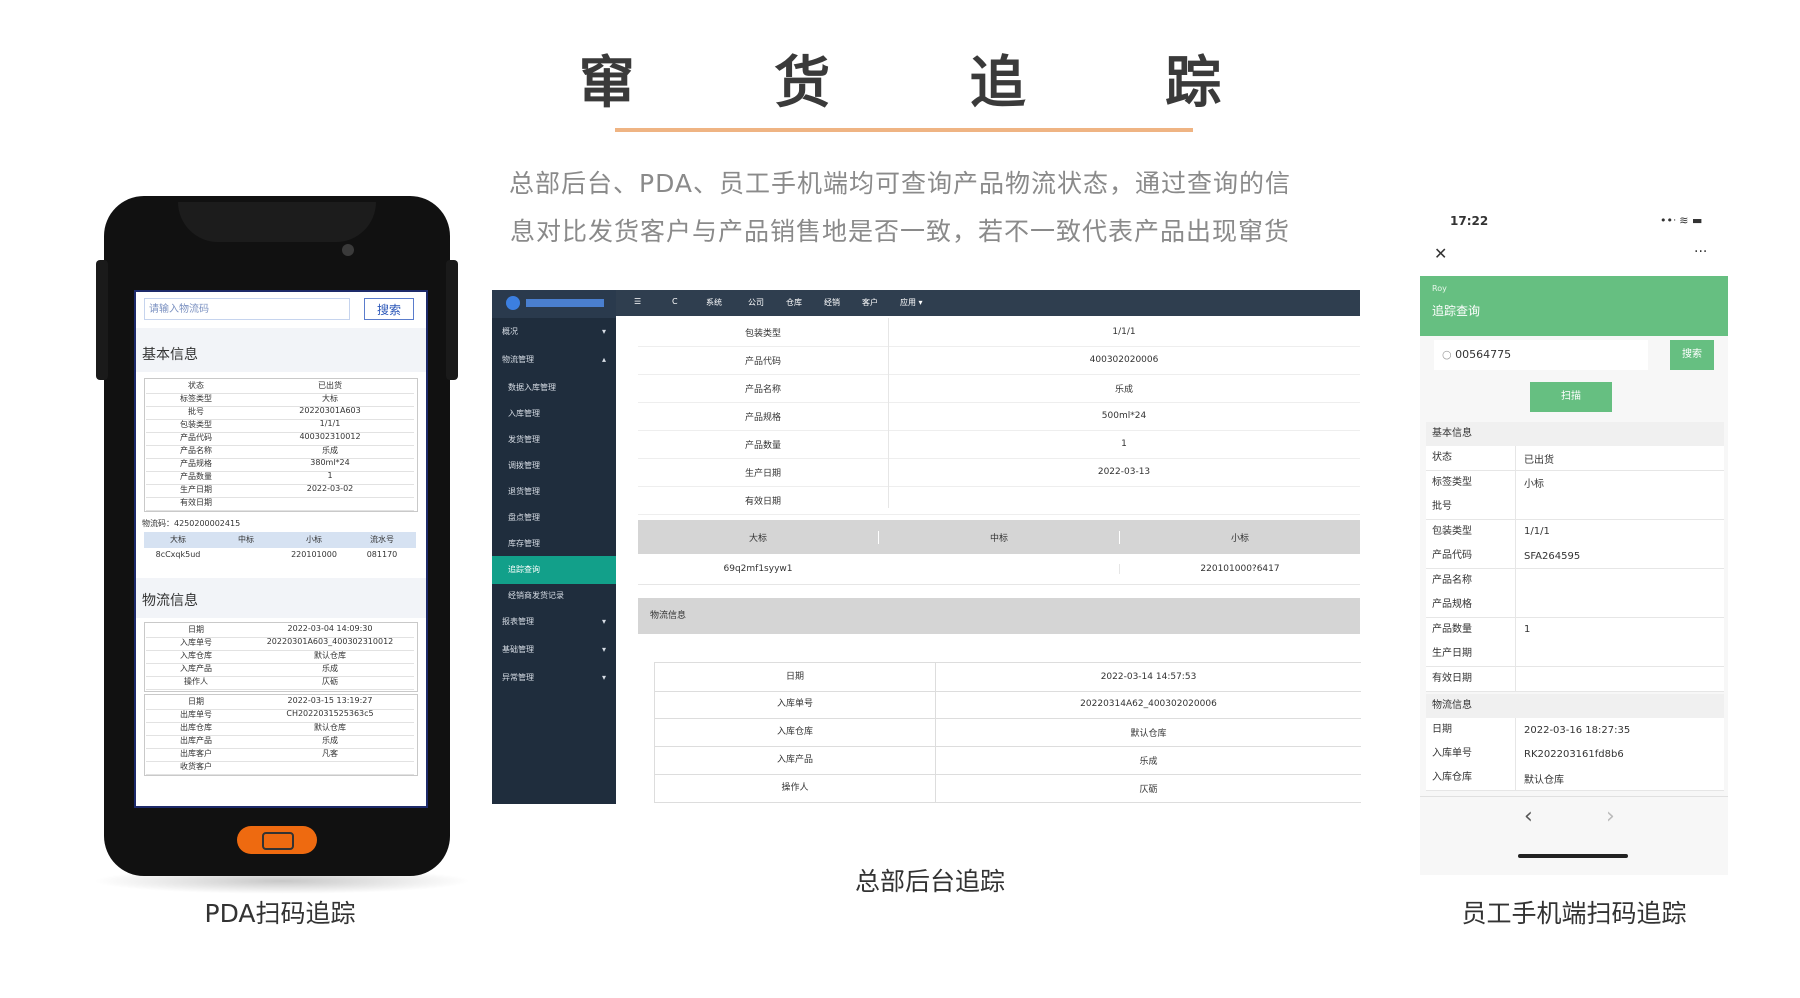 Image resolution: width=1800 pixels, height=998 pixels. I want to click on admin-log-row: 入库产品 乐成, so click(1007, 760).